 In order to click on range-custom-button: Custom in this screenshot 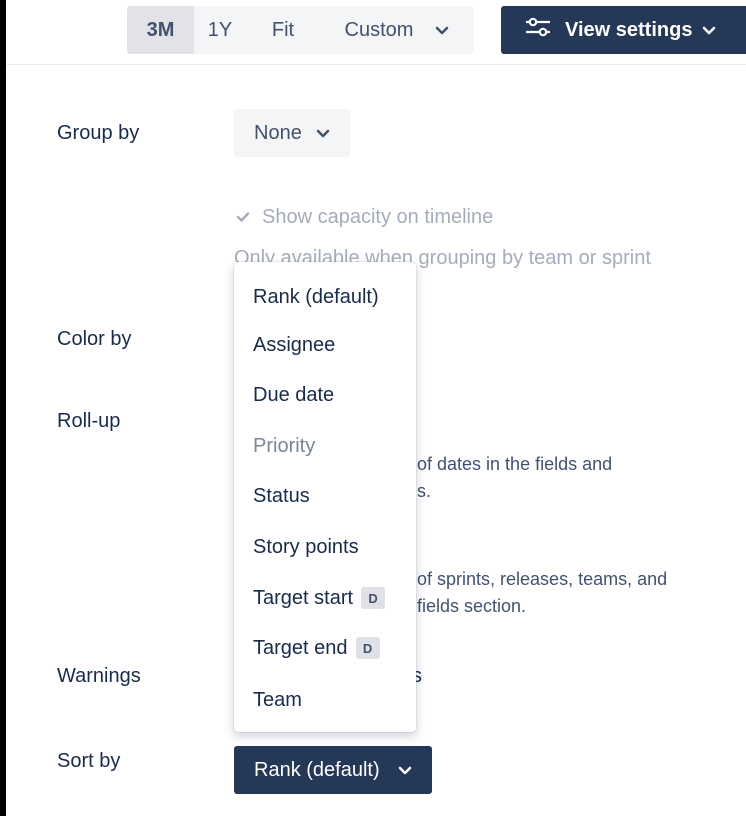, I will do `click(397, 30)`.